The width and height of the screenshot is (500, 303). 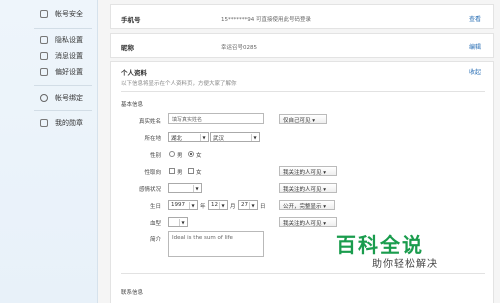 I want to click on sidebar-item-medals: 我的勋章, so click(x=49, y=123).